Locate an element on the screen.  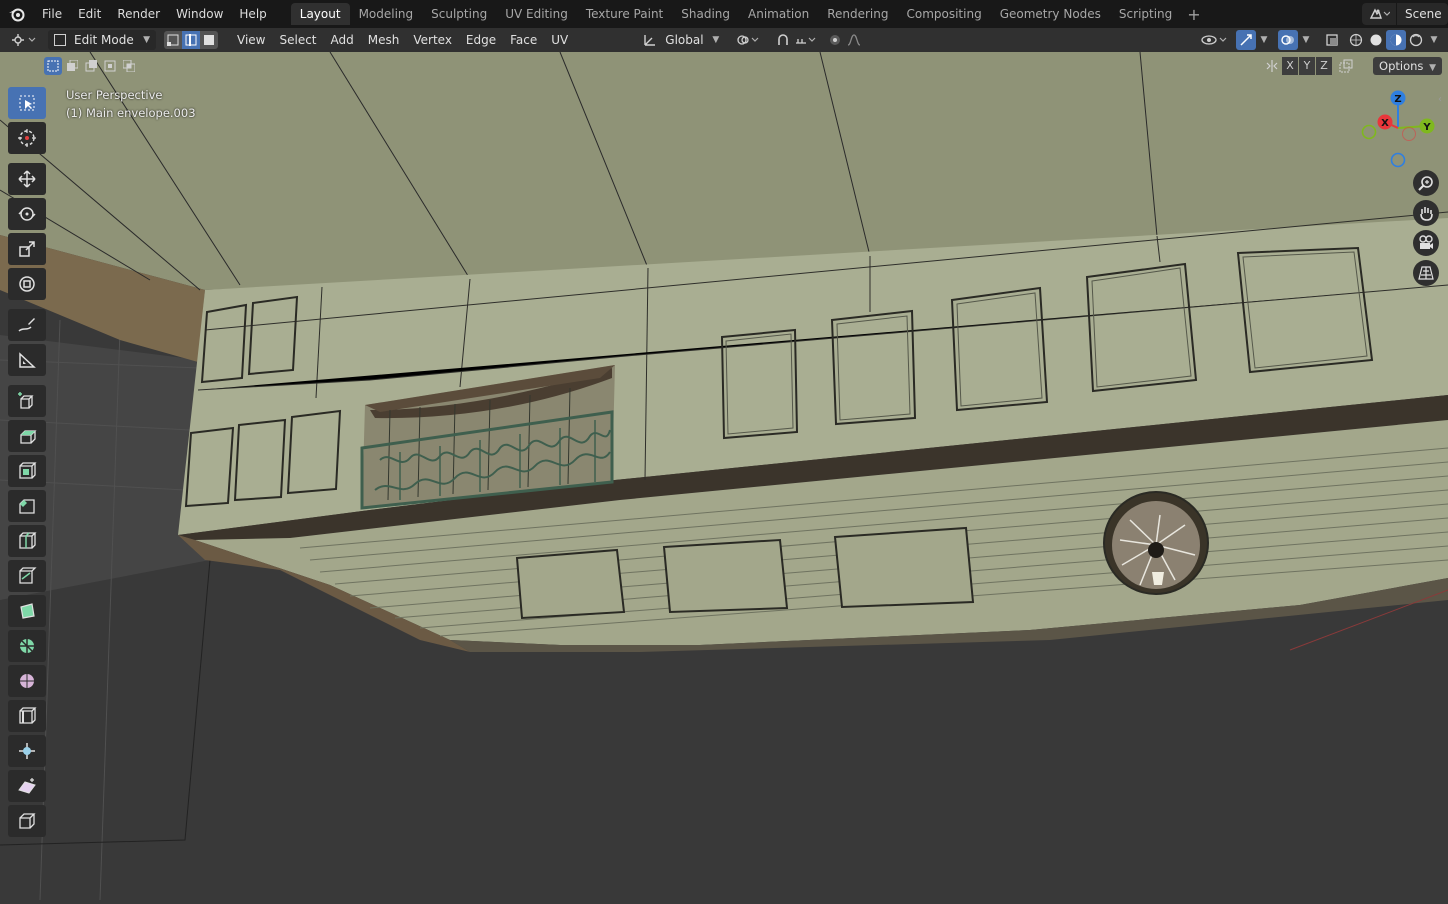
options-dropdown: Options ▼ is located at coordinates (1407, 66).